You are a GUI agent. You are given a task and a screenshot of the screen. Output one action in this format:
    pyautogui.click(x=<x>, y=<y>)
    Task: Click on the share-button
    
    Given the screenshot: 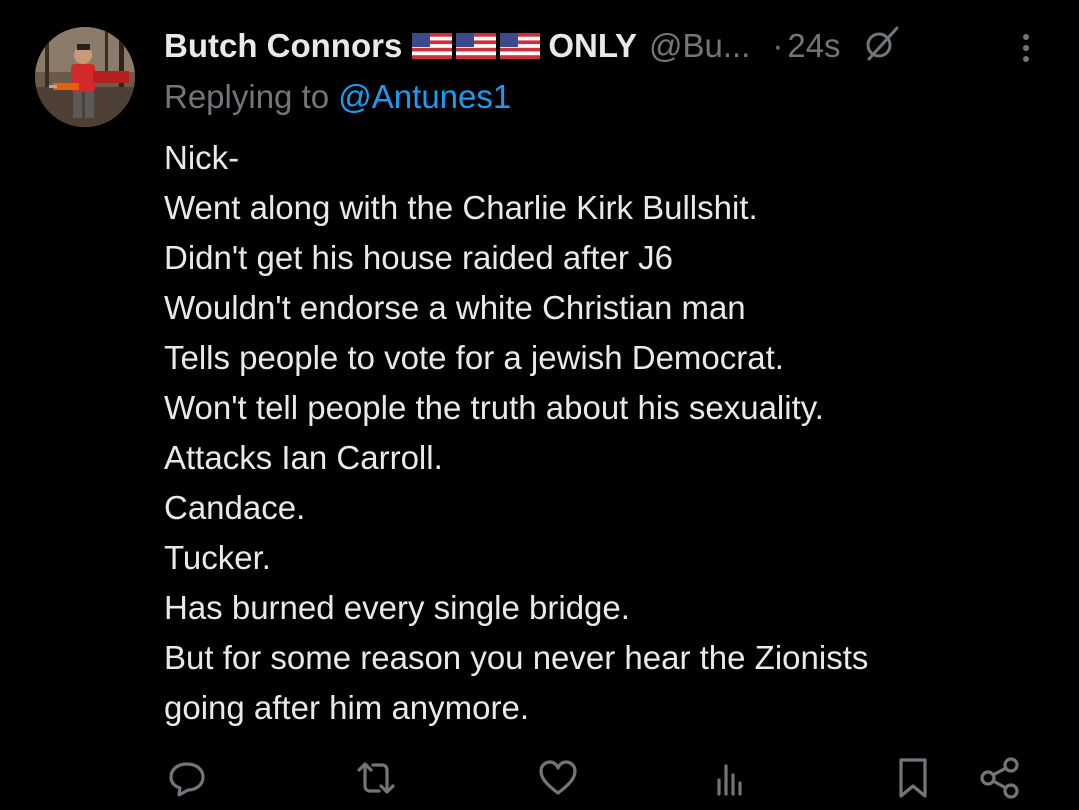 What is the action you would take?
    pyautogui.click(x=1000, y=778)
    